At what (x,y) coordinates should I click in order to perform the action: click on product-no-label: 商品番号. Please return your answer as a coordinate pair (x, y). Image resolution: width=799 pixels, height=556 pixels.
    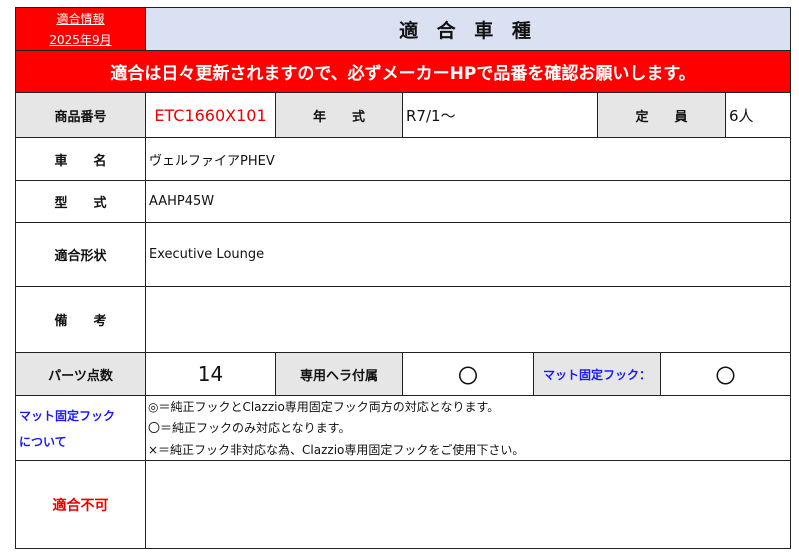
    Looking at the image, I should click on (80, 115).